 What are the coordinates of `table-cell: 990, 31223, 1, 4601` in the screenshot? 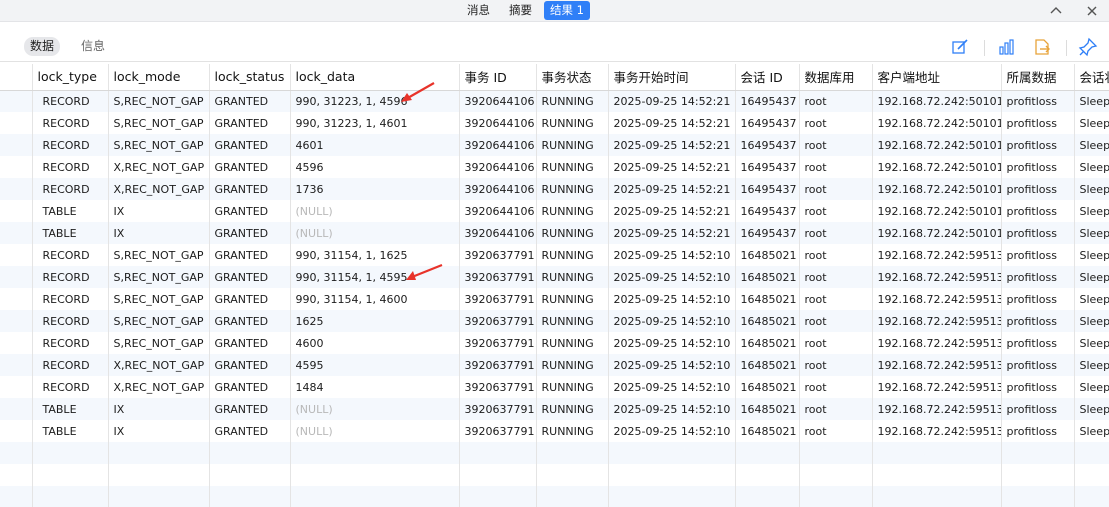 It's located at (375, 123).